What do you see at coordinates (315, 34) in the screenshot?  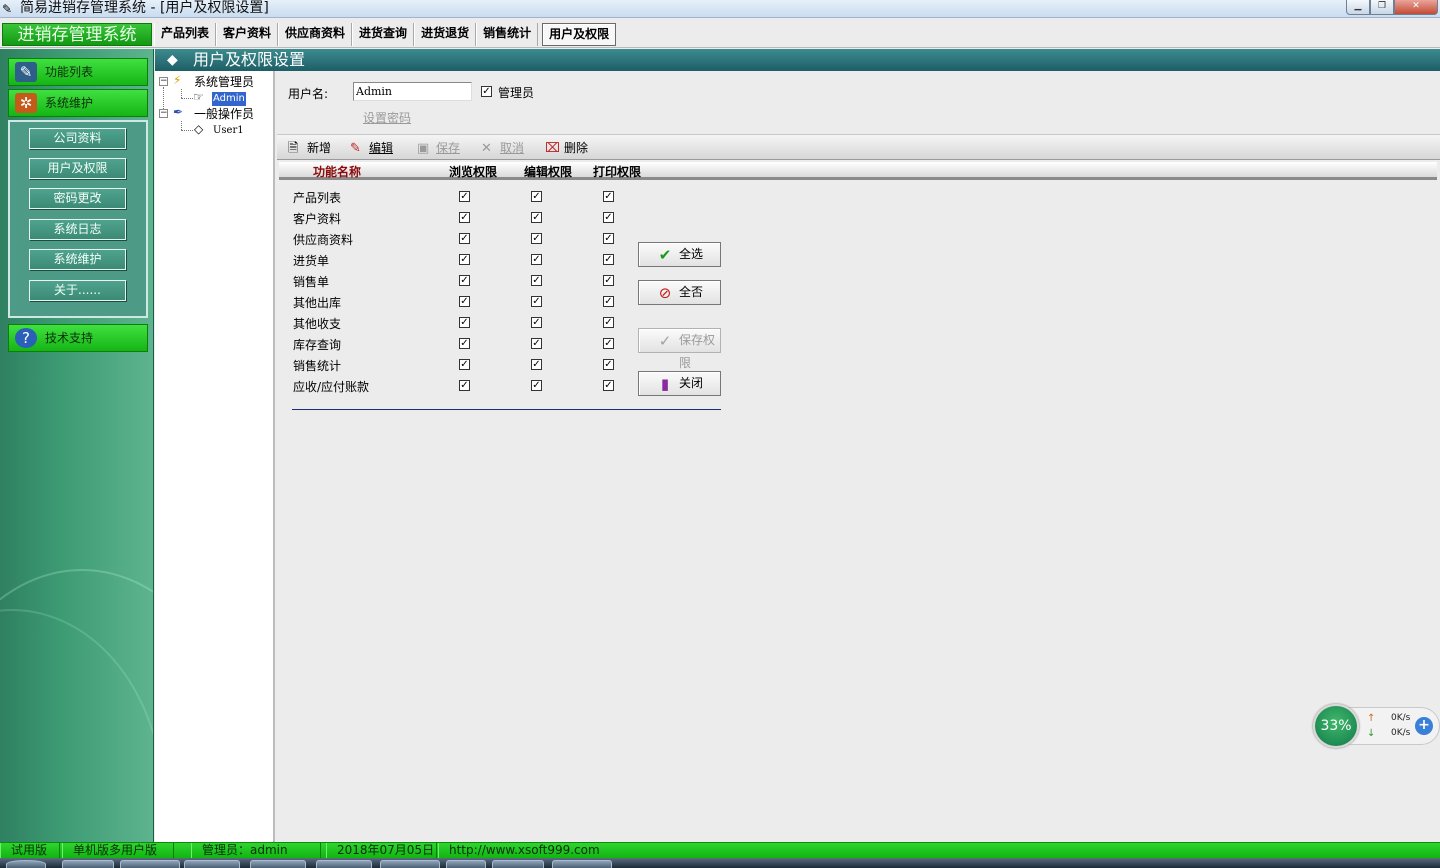 I see `menu-suppliers: 供应商资料` at bounding box center [315, 34].